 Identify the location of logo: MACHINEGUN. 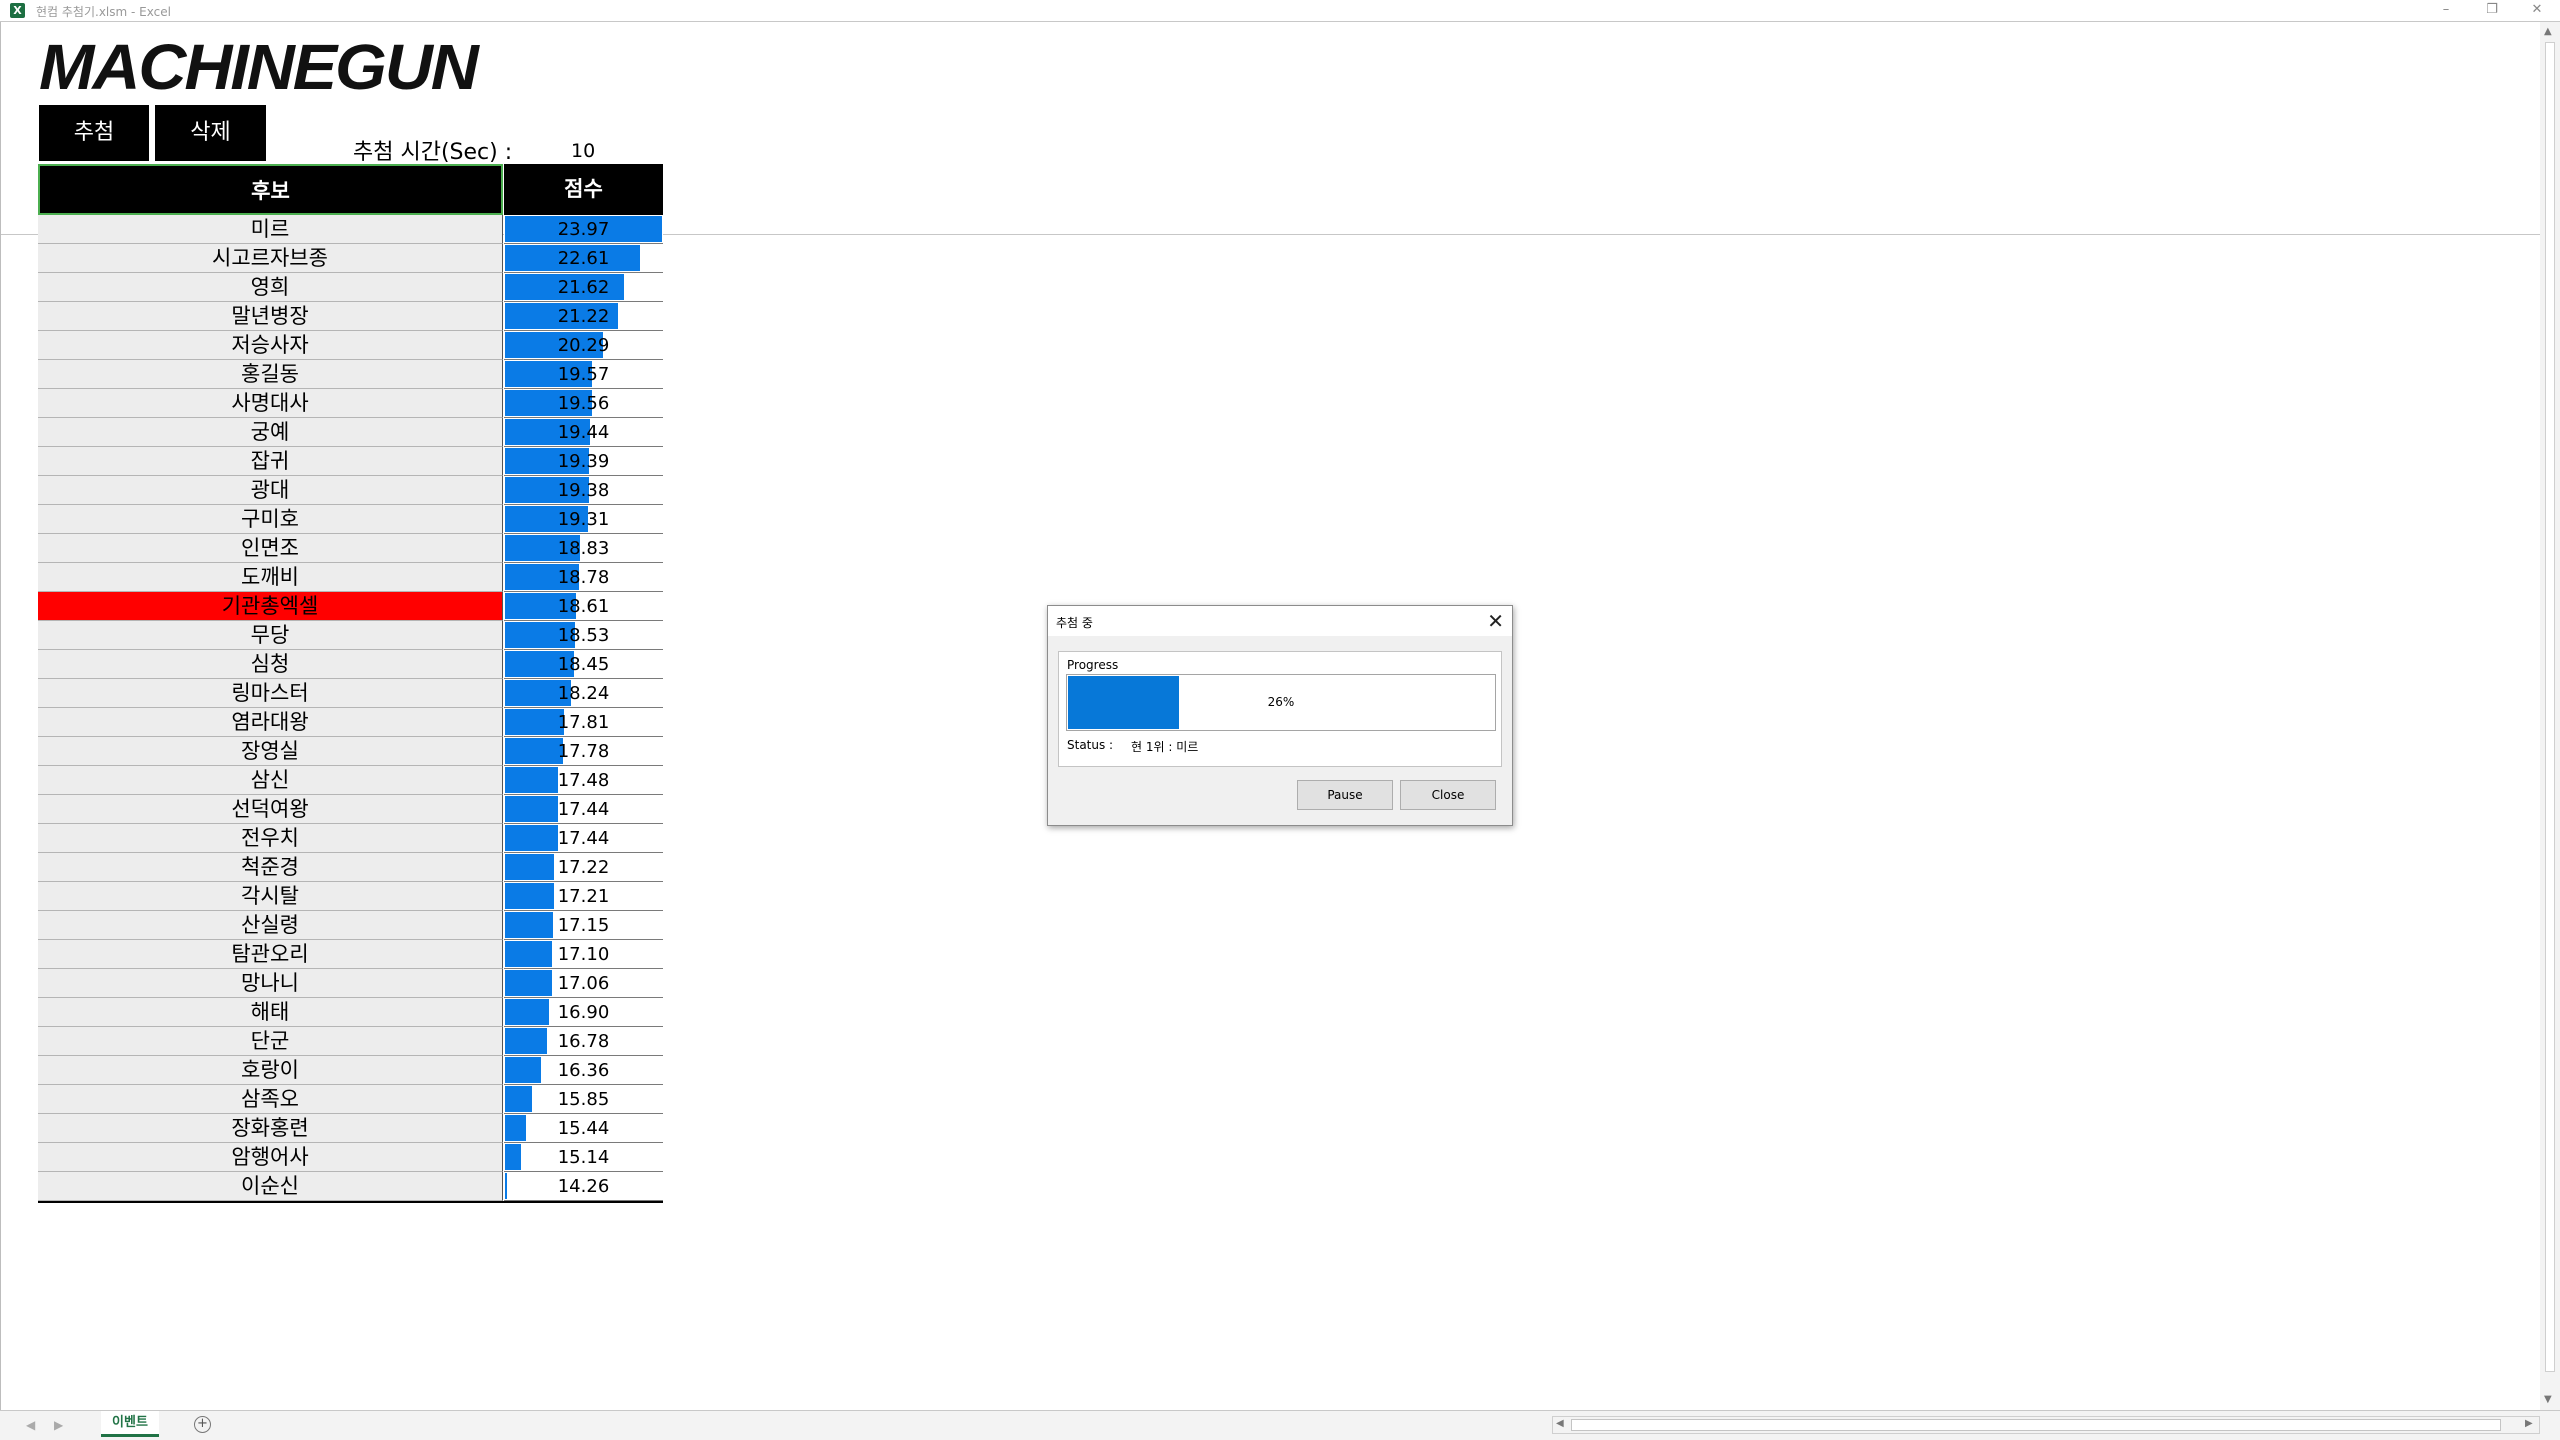
(259, 67).